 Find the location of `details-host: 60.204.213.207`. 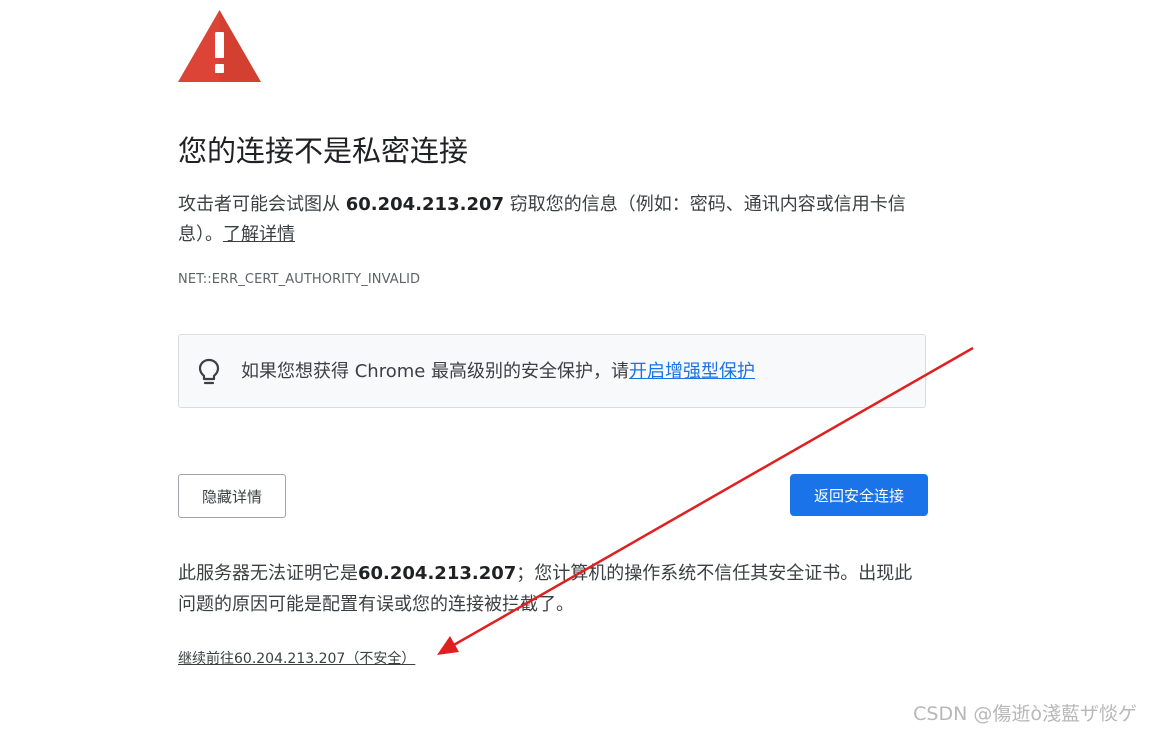

details-host: 60.204.213.207 is located at coordinates (437, 573).